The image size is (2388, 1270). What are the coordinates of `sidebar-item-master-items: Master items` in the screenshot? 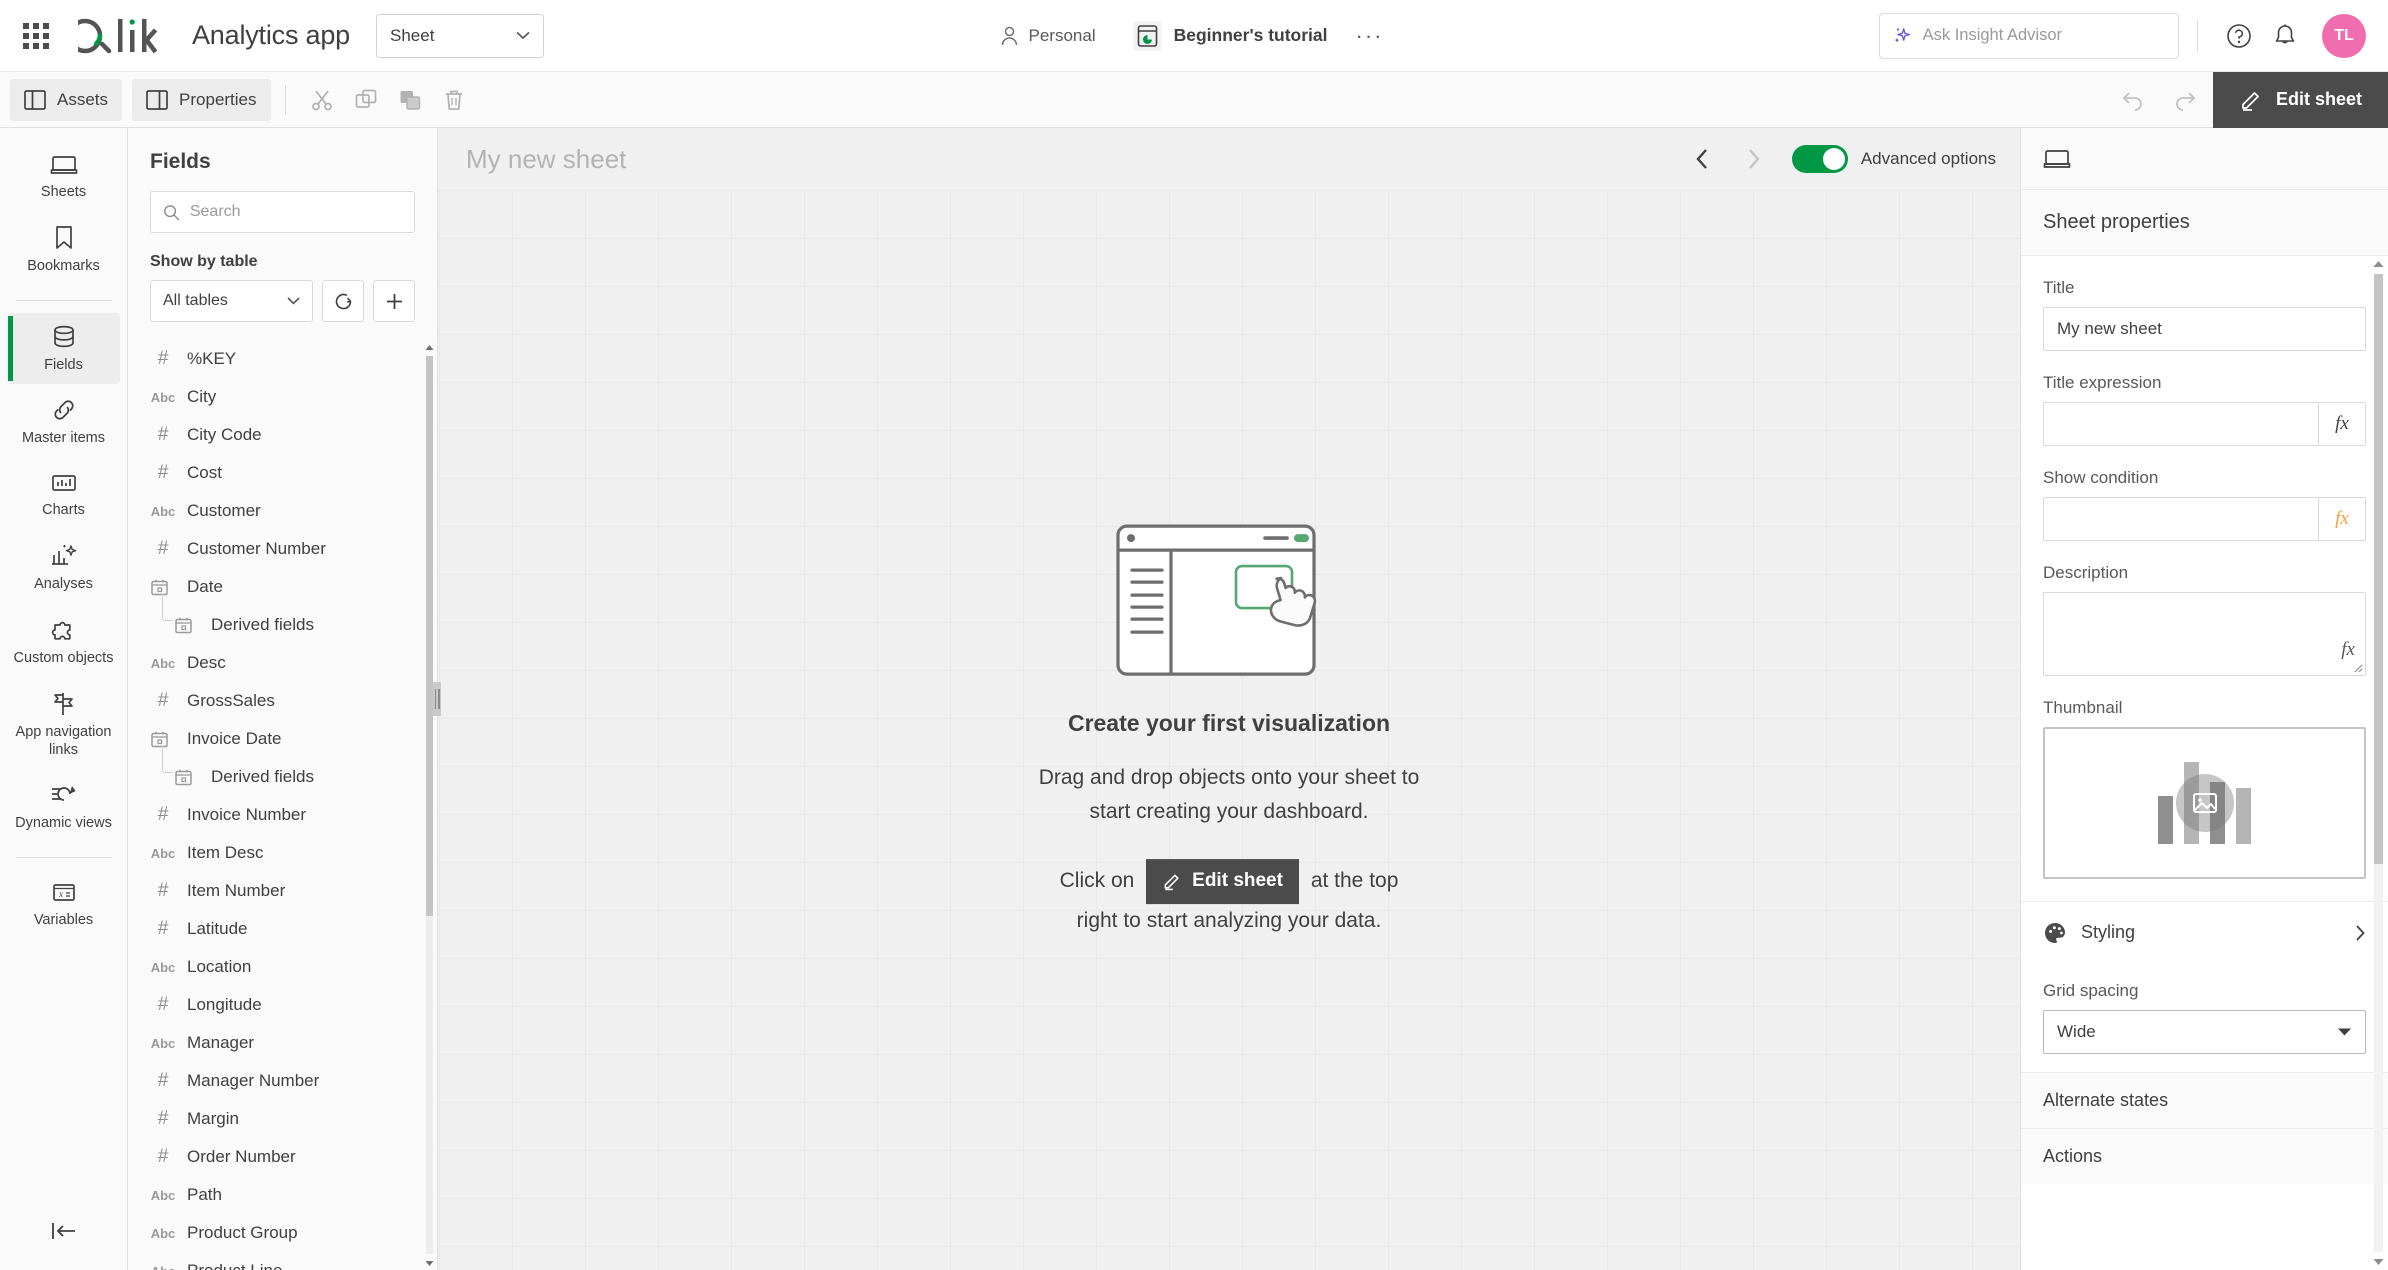 It's located at (64, 422).